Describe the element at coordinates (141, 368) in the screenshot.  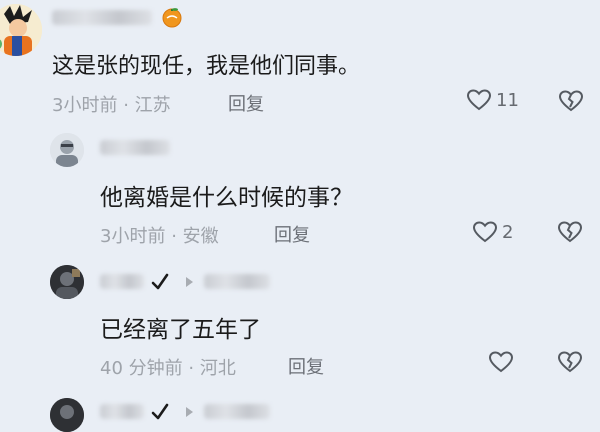
I see `comment-time: 40 分钟前` at that location.